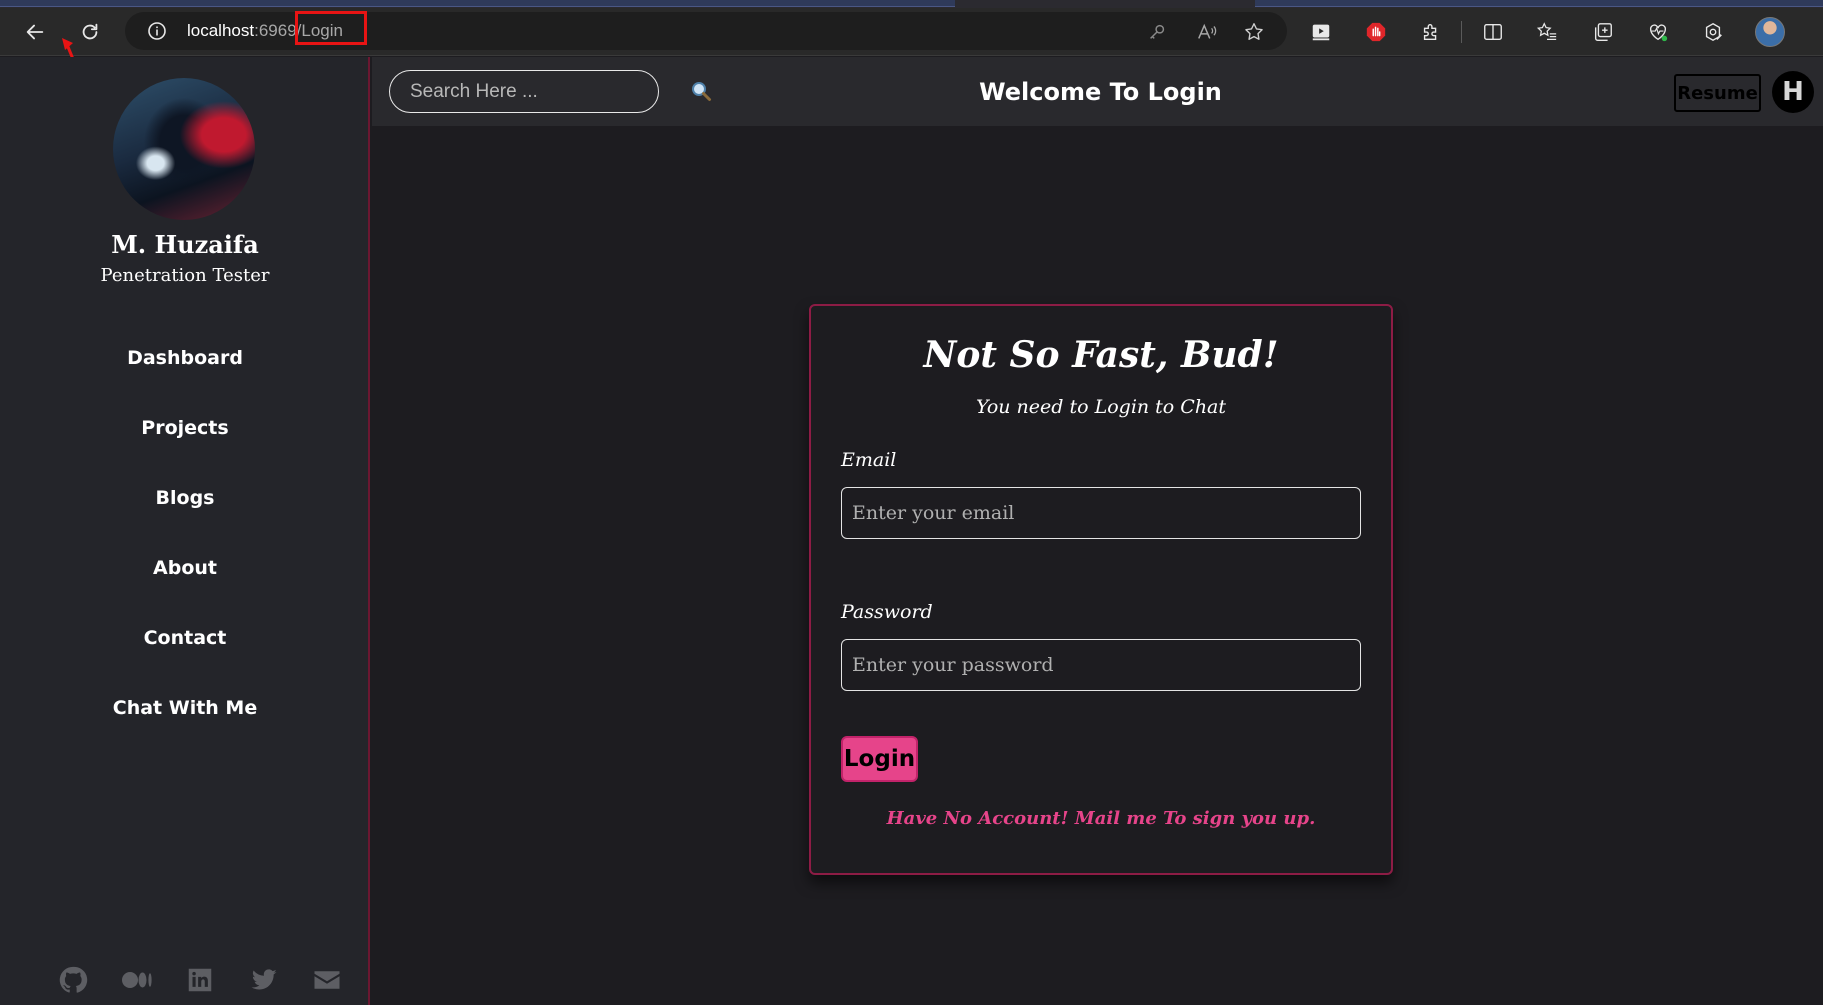 This screenshot has height=1005, width=1823. I want to click on mail-link, so click(327, 980).